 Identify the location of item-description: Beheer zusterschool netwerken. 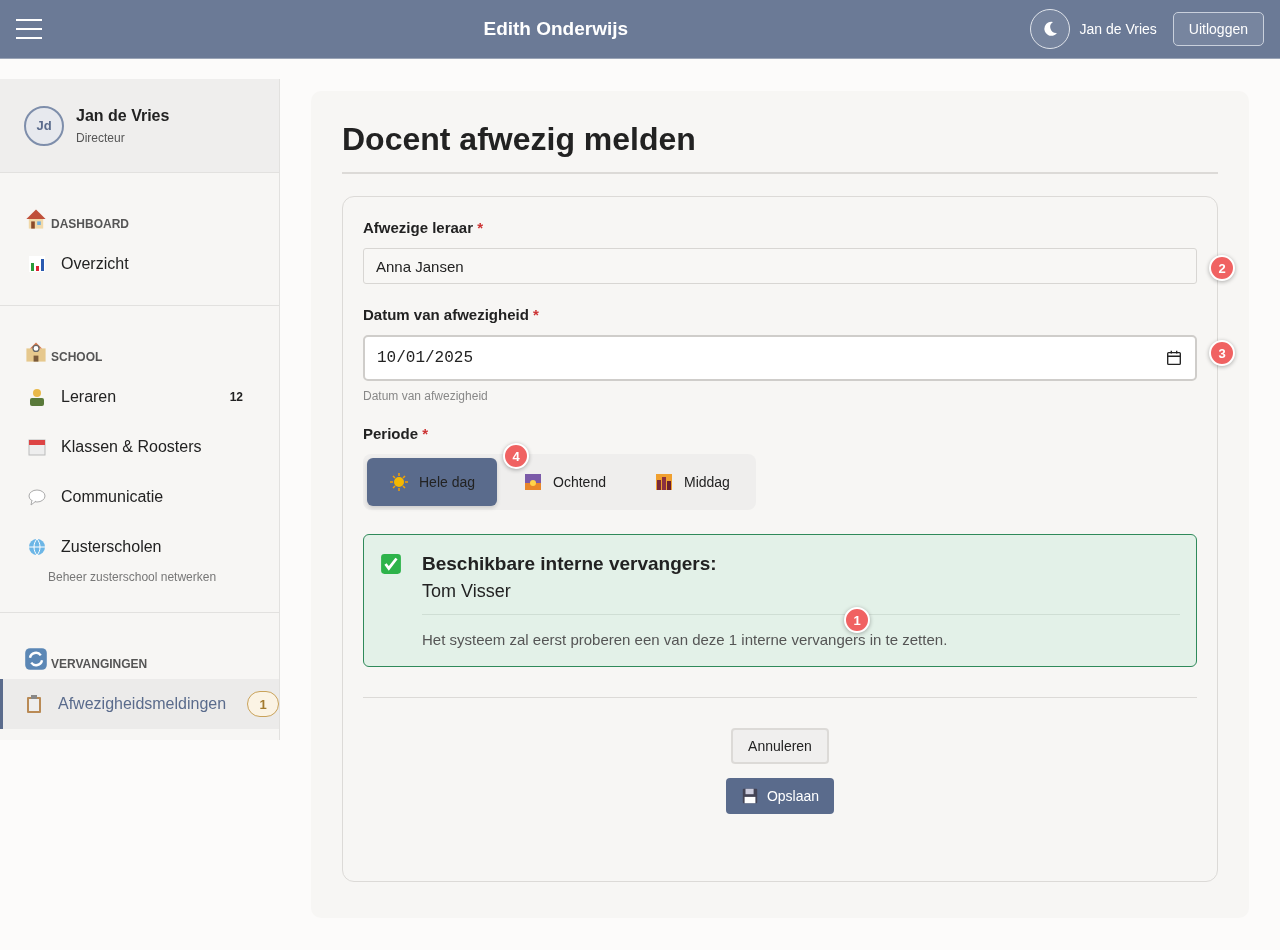
(132, 578).